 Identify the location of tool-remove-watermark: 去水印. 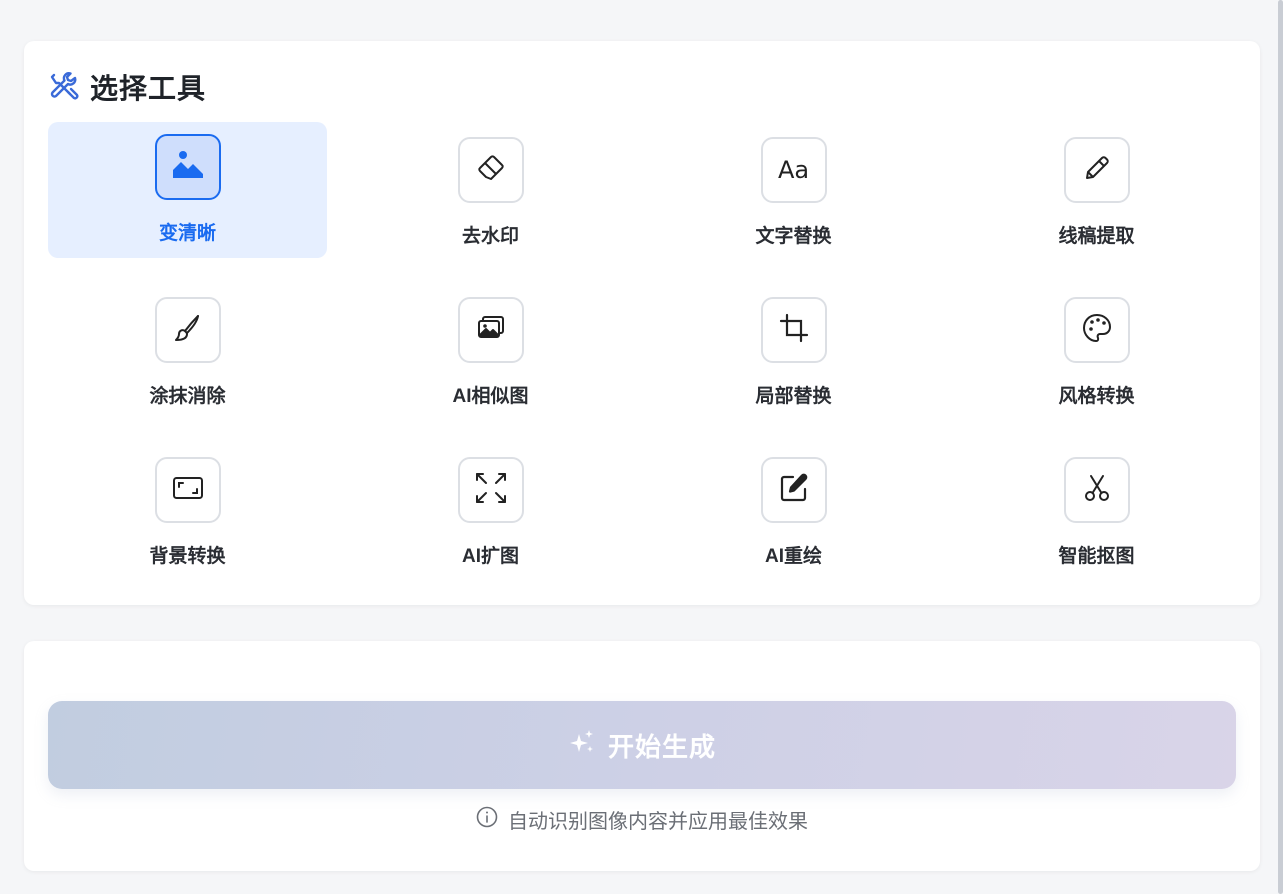
(490, 190).